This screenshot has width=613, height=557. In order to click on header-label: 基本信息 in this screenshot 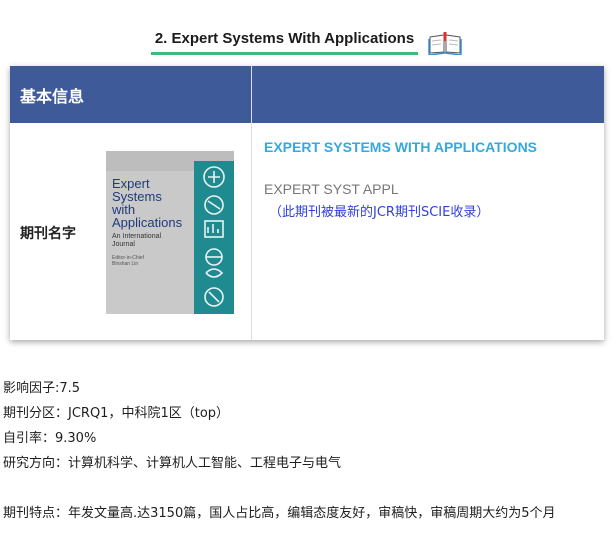, I will do `click(131, 94)`.